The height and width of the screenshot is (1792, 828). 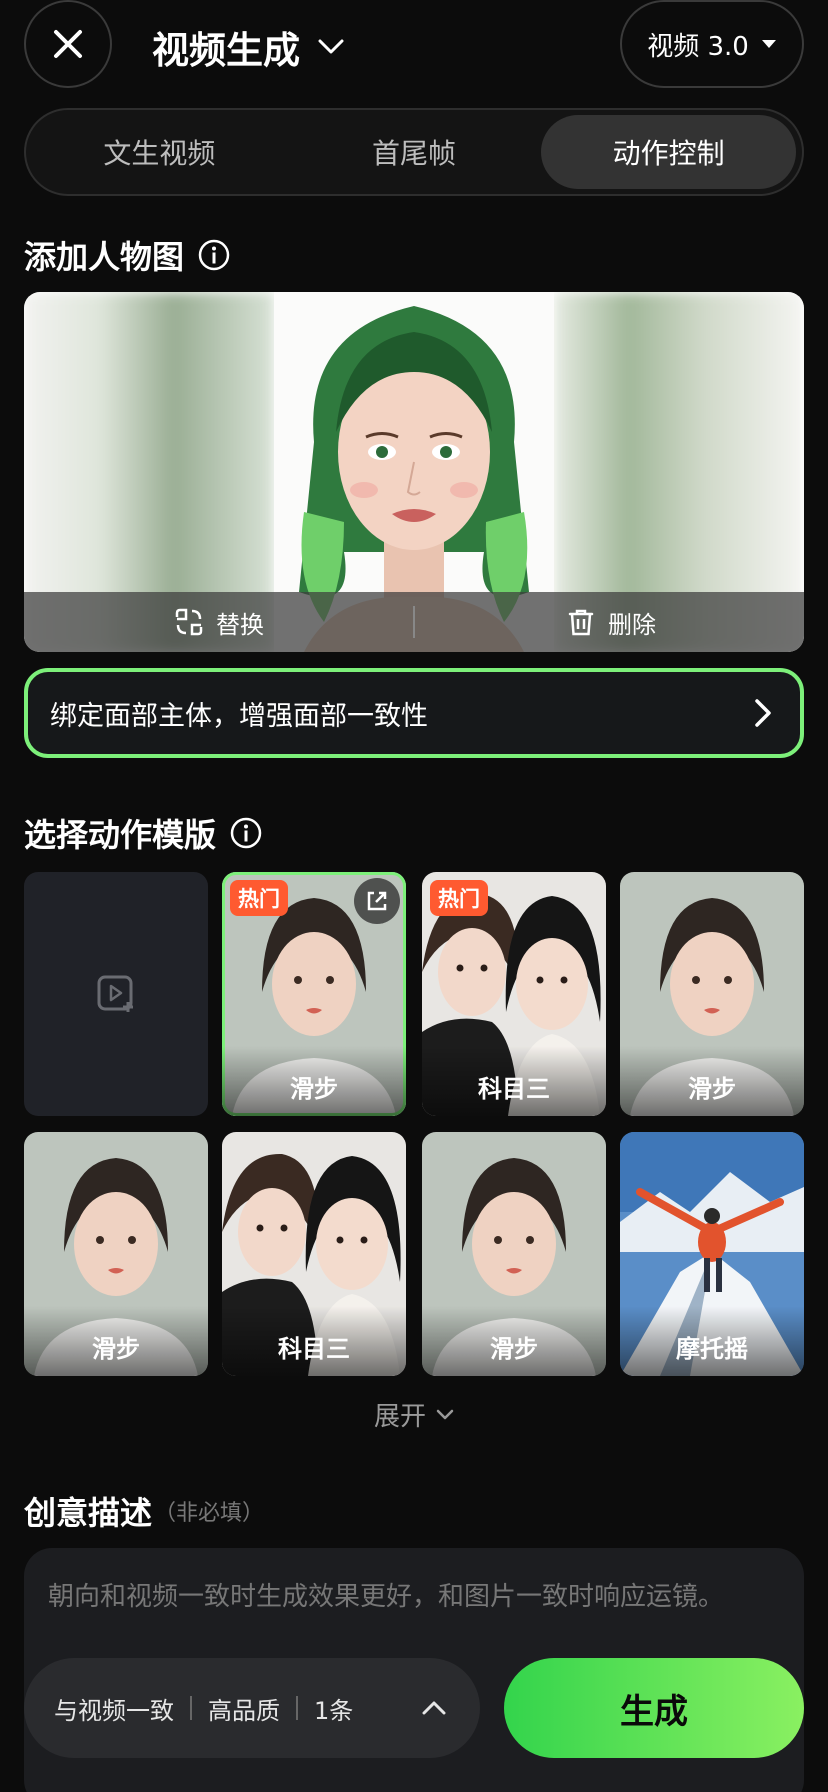 What do you see at coordinates (632, 624) in the screenshot?
I see `delete-label: 删除` at bounding box center [632, 624].